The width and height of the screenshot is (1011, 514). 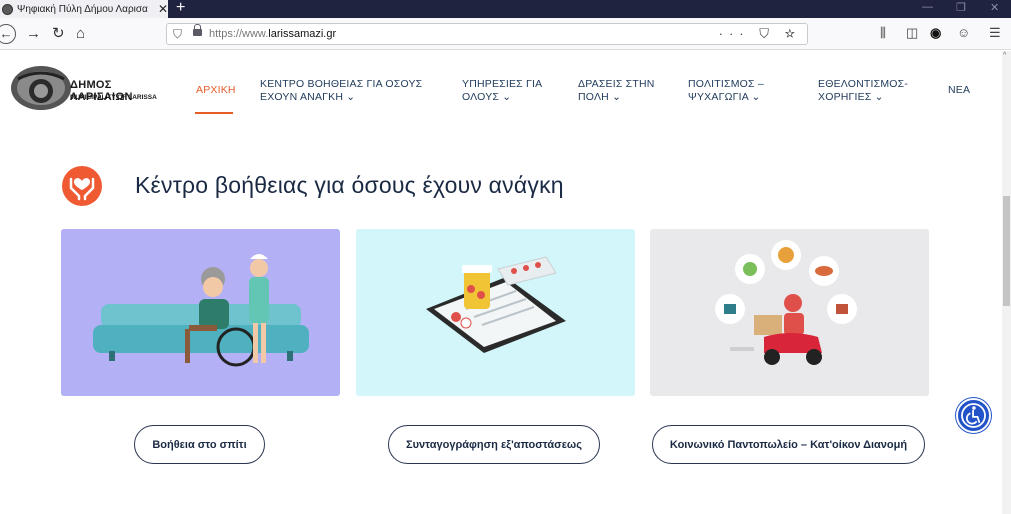 What do you see at coordinates (216, 90) in the screenshot?
I see `menu-item-home: ΑΡΧΙΚΗ` at bounding box center [216, 90].